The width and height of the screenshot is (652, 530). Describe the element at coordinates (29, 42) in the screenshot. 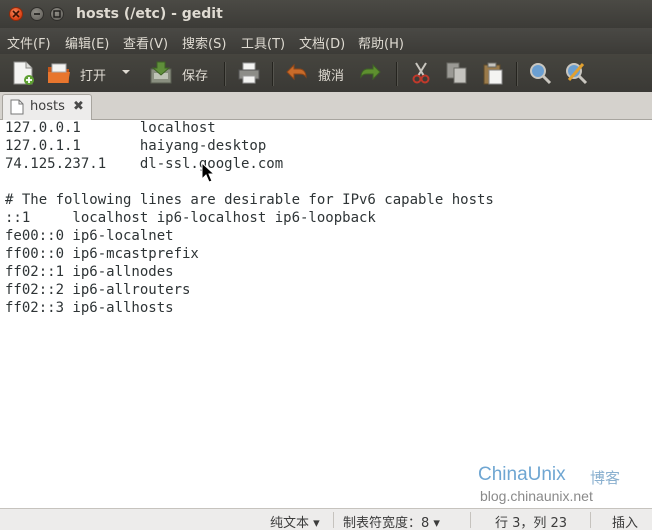

I see `menu-file: 文件(F)` at that location.